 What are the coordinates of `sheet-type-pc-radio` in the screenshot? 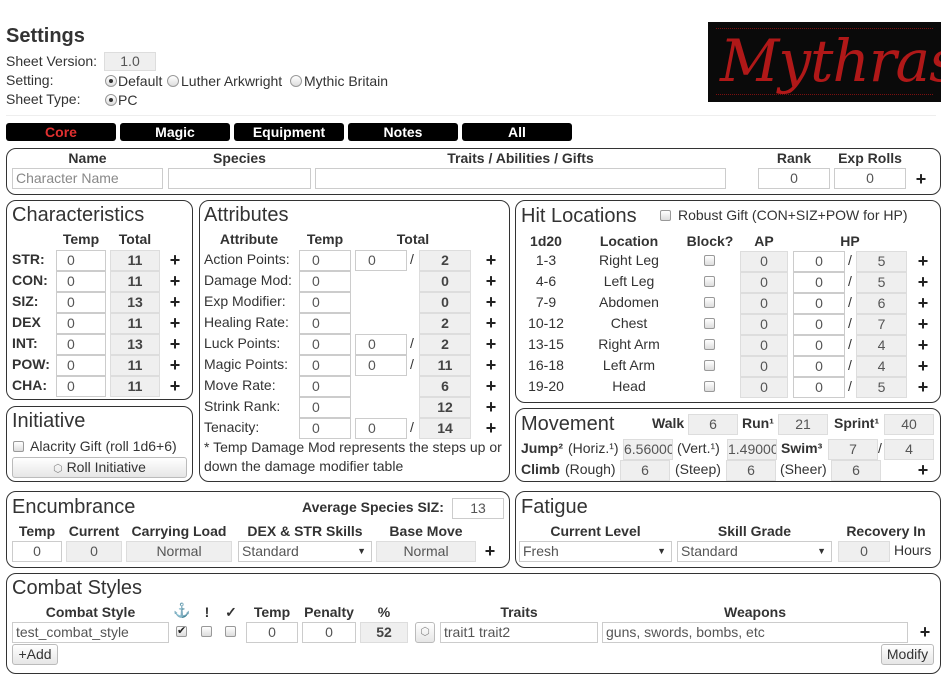 It's located at (111, 100).